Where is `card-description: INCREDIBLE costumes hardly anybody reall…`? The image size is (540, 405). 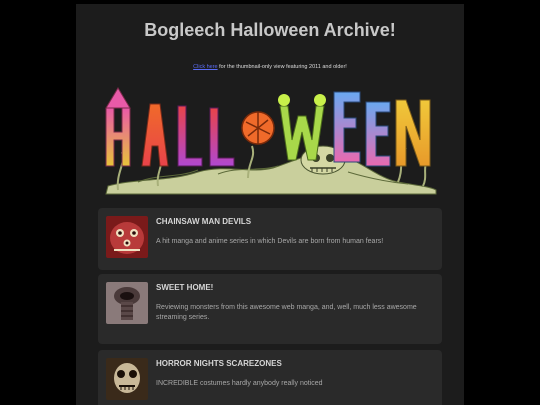 card-description: INCREDIBLE costumes hardly anybody reall… is located at coordinates (239, 383).